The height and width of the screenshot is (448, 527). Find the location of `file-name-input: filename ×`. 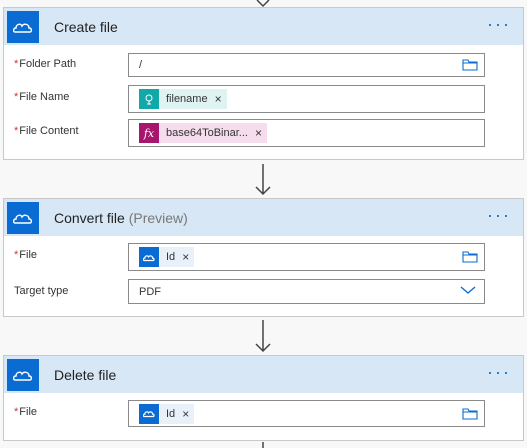

file-name-input: filename × is located at coordinates (306, 99).